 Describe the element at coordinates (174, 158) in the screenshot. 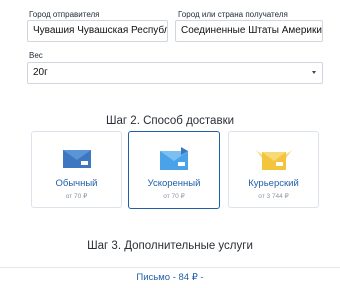

I see `fast-envelope-icon` at that location.